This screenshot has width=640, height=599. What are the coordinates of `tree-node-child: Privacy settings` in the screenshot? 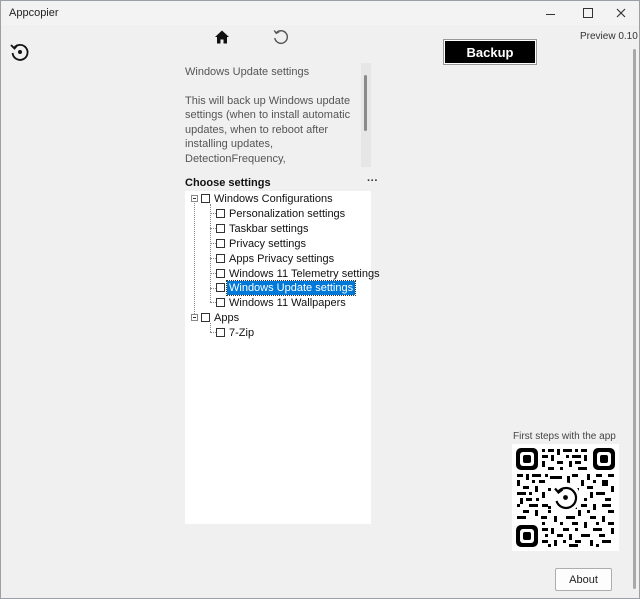 It's located at (262, 243).